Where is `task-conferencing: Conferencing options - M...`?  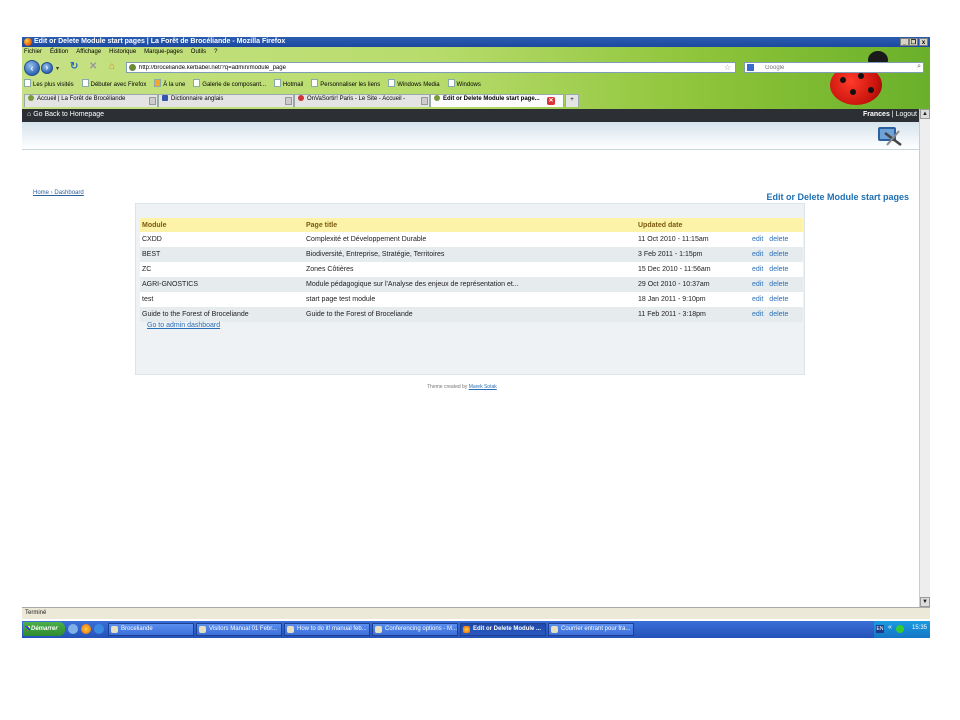
task-conferencing: Conferencing options - M... is located at coordinates (415, 629).